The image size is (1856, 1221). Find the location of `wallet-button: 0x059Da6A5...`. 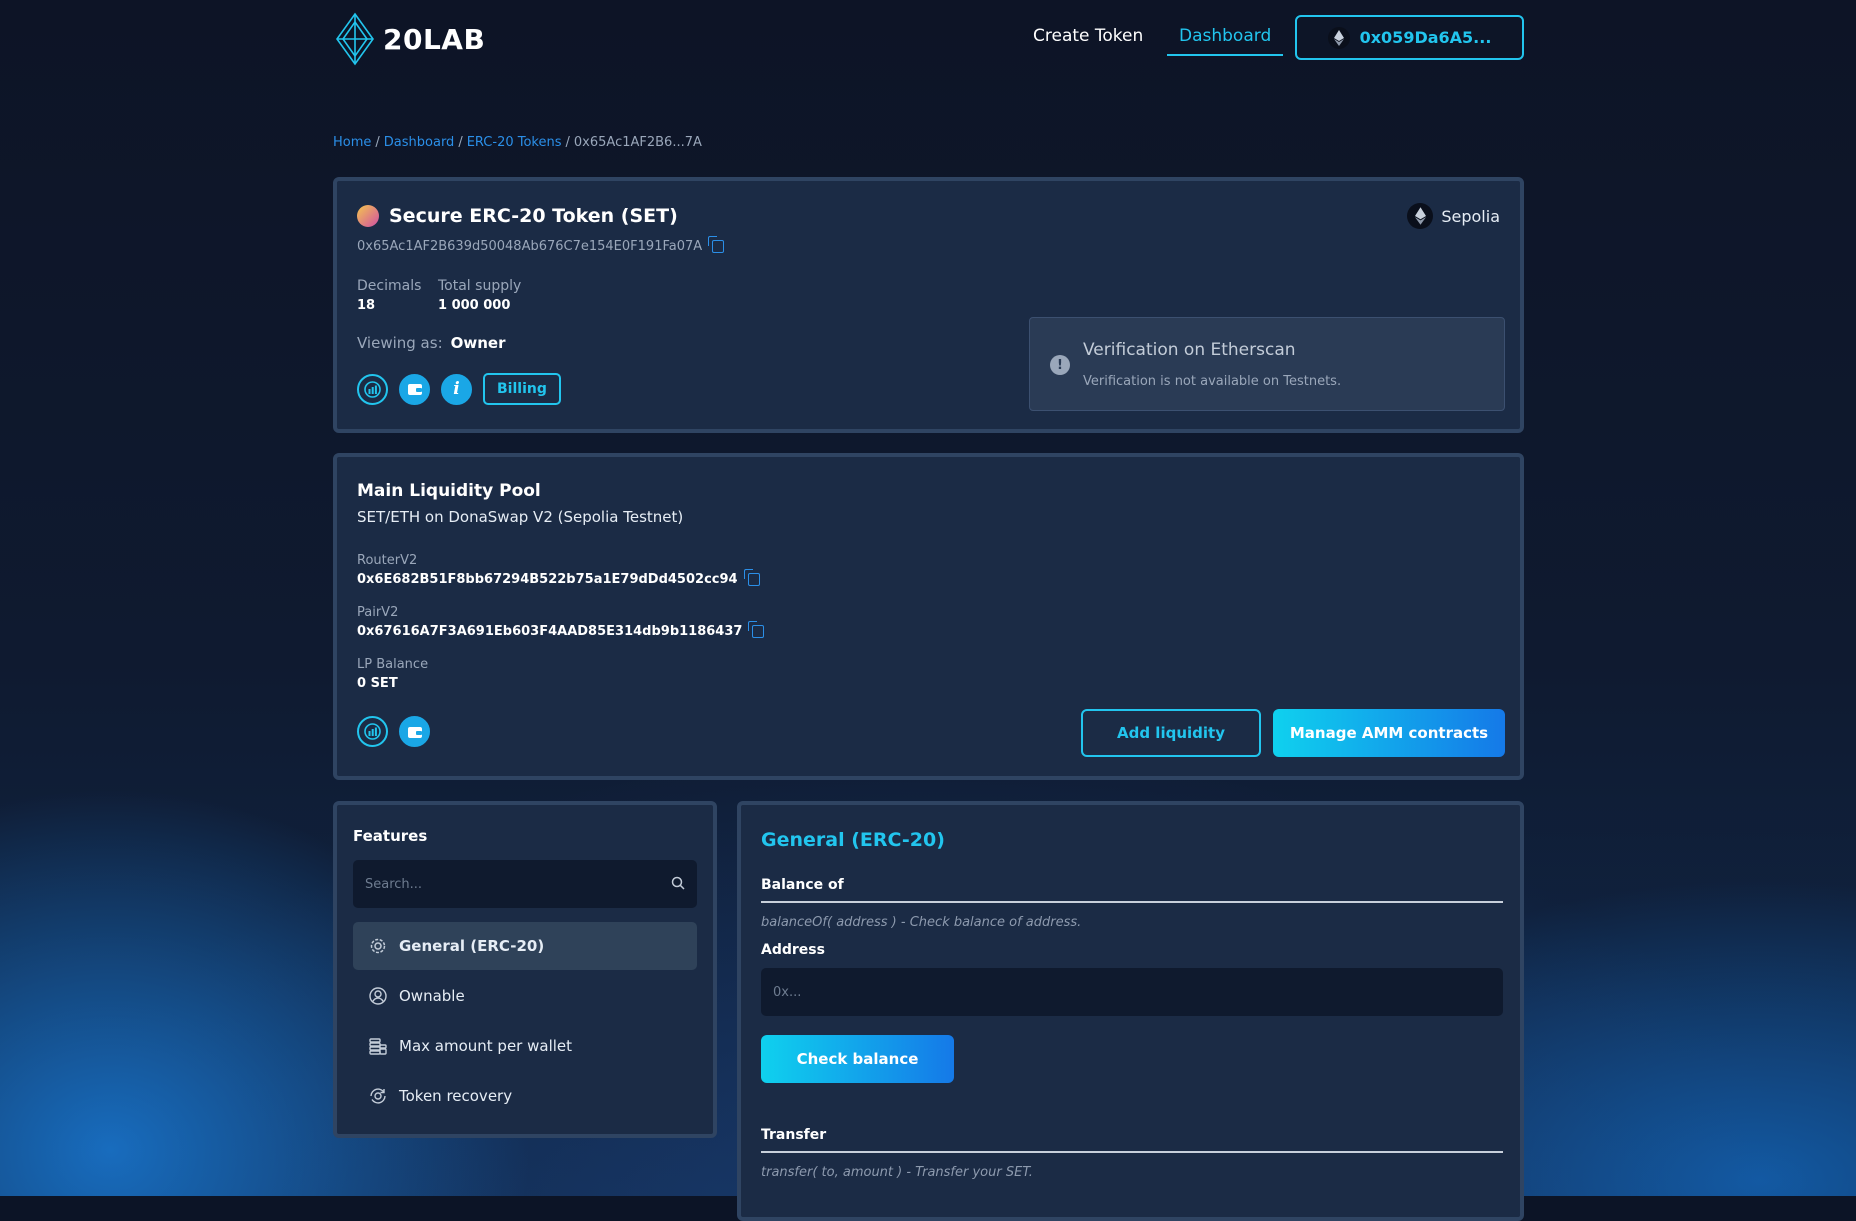

wallet-button: 0x059Da6A5... is located at coordinates (1409, 37).